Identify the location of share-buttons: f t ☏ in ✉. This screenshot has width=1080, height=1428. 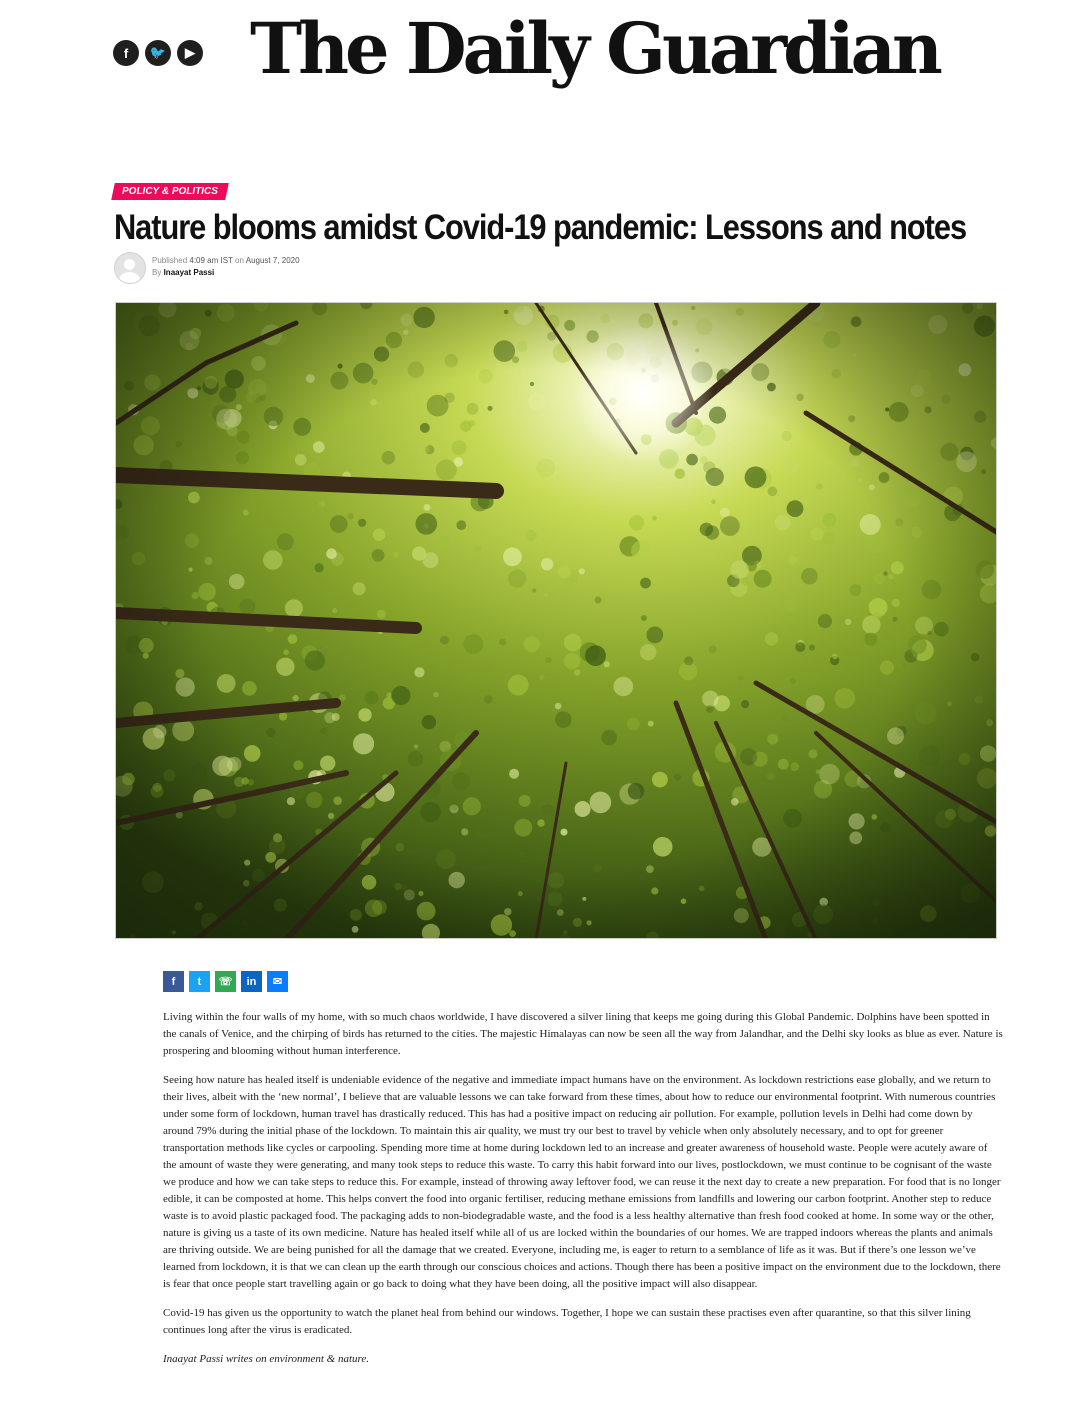
(225, 981).